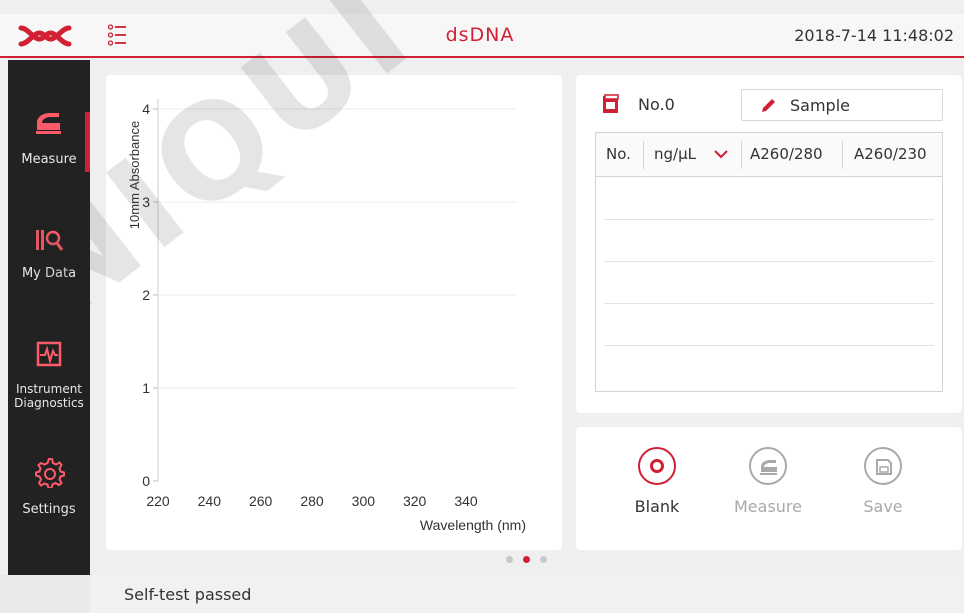  Describe the element at coordinates (85, 7) in the screenshot. I see `top-strip` at that location.